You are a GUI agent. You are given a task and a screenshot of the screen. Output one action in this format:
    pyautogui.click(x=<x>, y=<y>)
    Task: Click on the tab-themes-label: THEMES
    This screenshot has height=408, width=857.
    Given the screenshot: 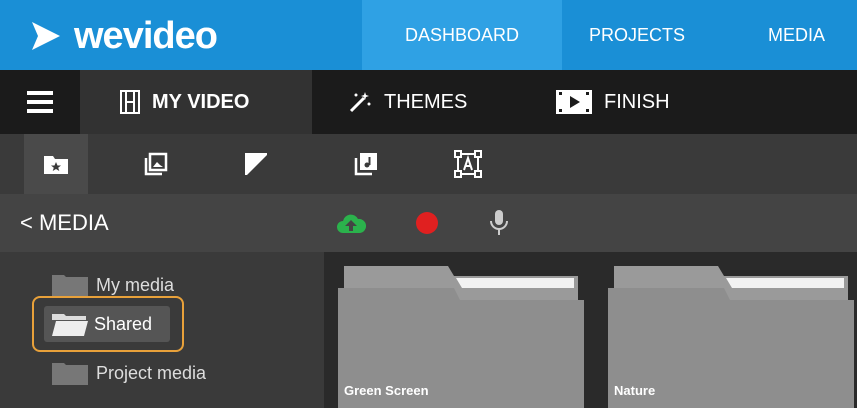 What is the action you would take?
    pyautogui.click(x=426, y=101)
    